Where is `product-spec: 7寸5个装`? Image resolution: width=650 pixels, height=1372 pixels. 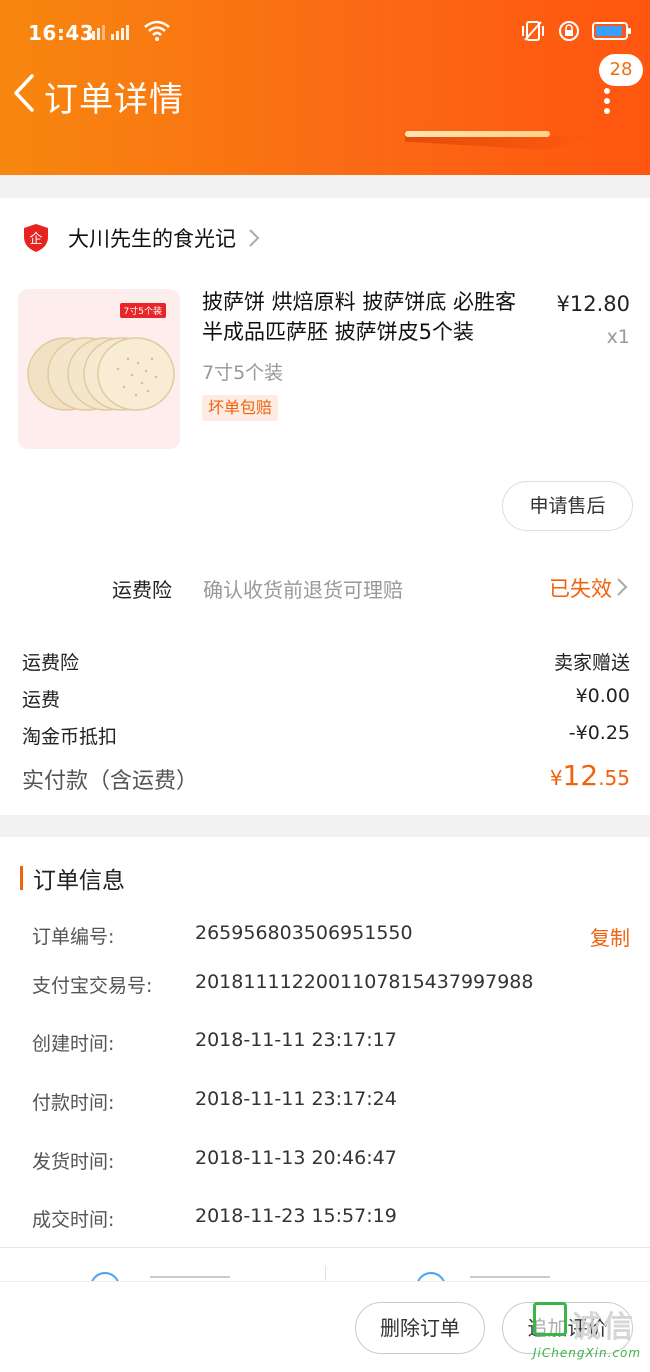 product-spec: 7寸5个装 is located at coordinates (243, 373).